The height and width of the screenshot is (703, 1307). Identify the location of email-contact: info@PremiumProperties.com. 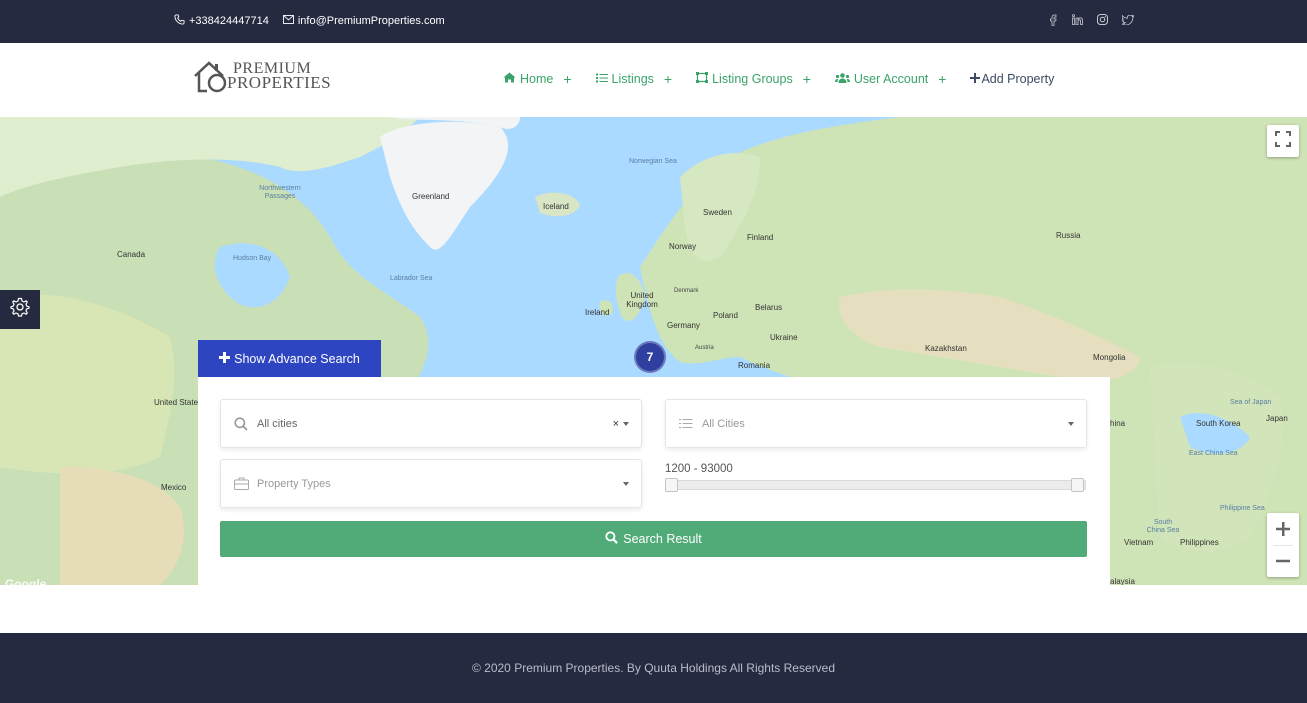
(363, 21).